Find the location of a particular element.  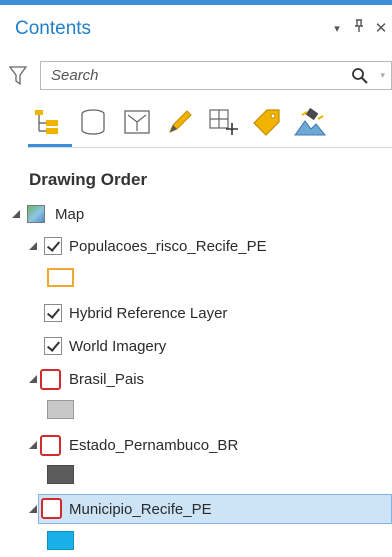

filter-icon is located at coordinates (18, 76).